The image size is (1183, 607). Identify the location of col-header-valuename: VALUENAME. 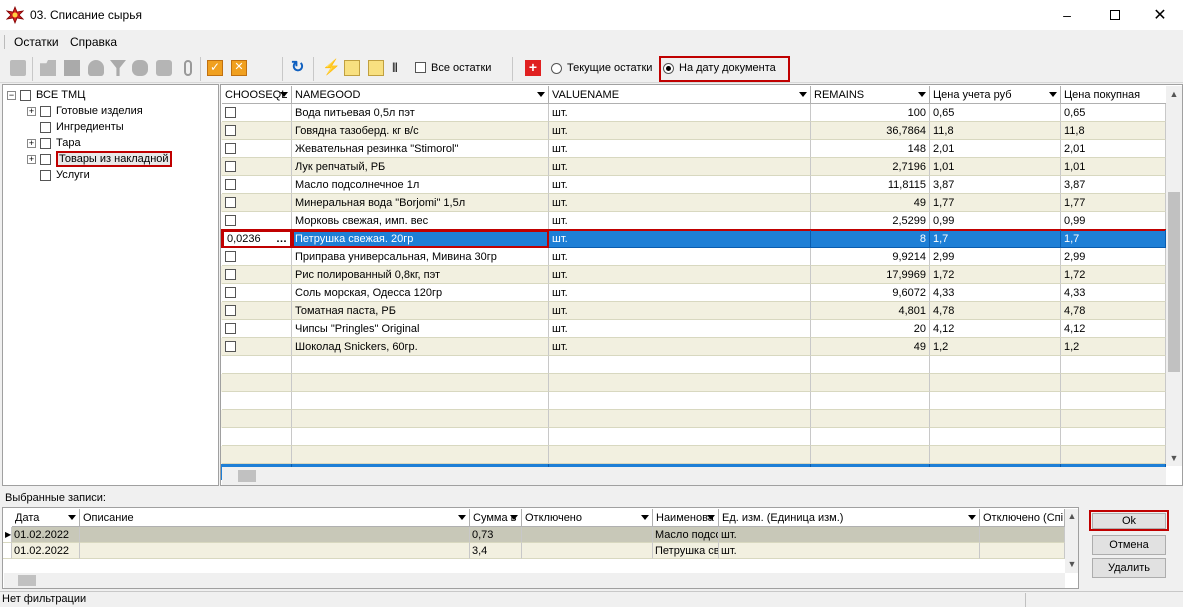
(680, 95).